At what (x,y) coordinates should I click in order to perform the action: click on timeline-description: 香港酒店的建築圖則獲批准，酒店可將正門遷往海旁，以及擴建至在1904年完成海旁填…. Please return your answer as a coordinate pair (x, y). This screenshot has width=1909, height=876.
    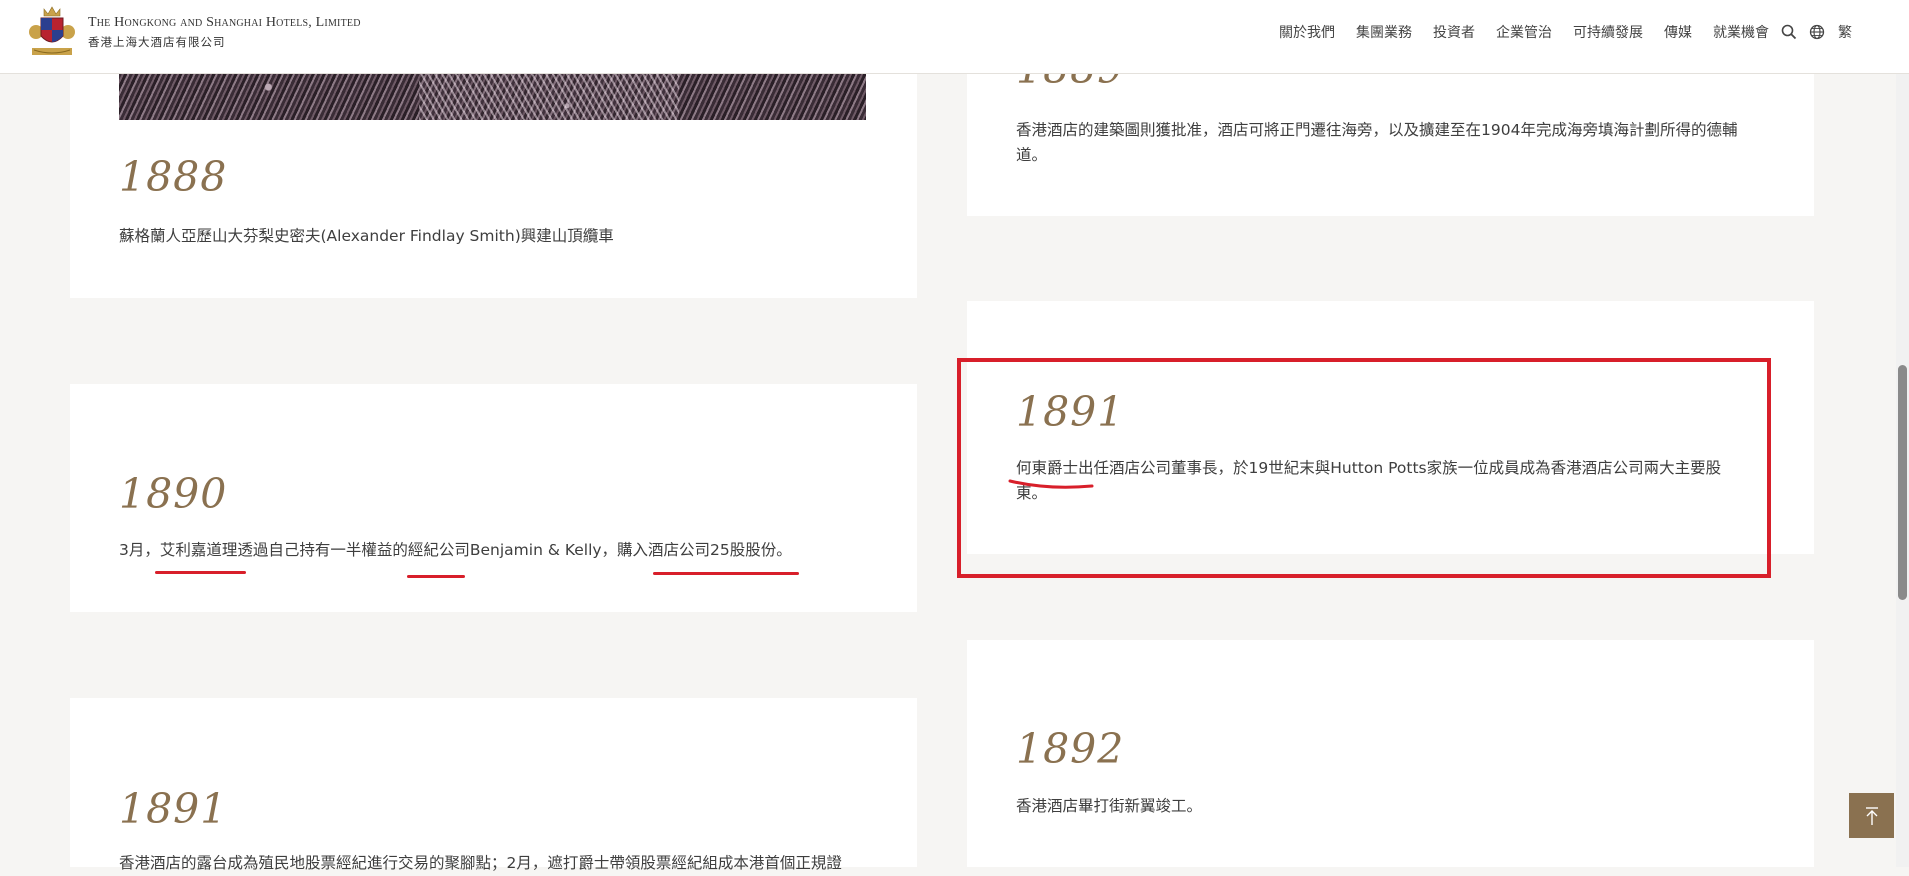
    Looking at the image, I should click on (1377, 142).